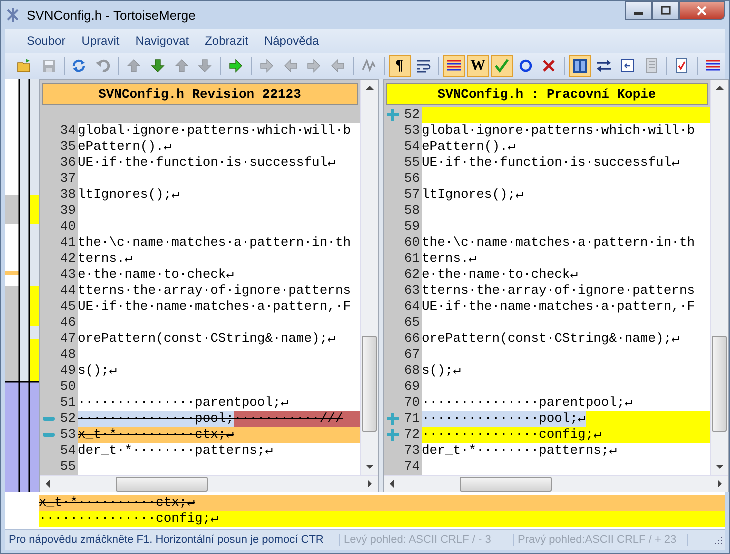  Describe the element at coordinates (314, 66) in the screenshot. I see `right-arrow-icon` at that location.